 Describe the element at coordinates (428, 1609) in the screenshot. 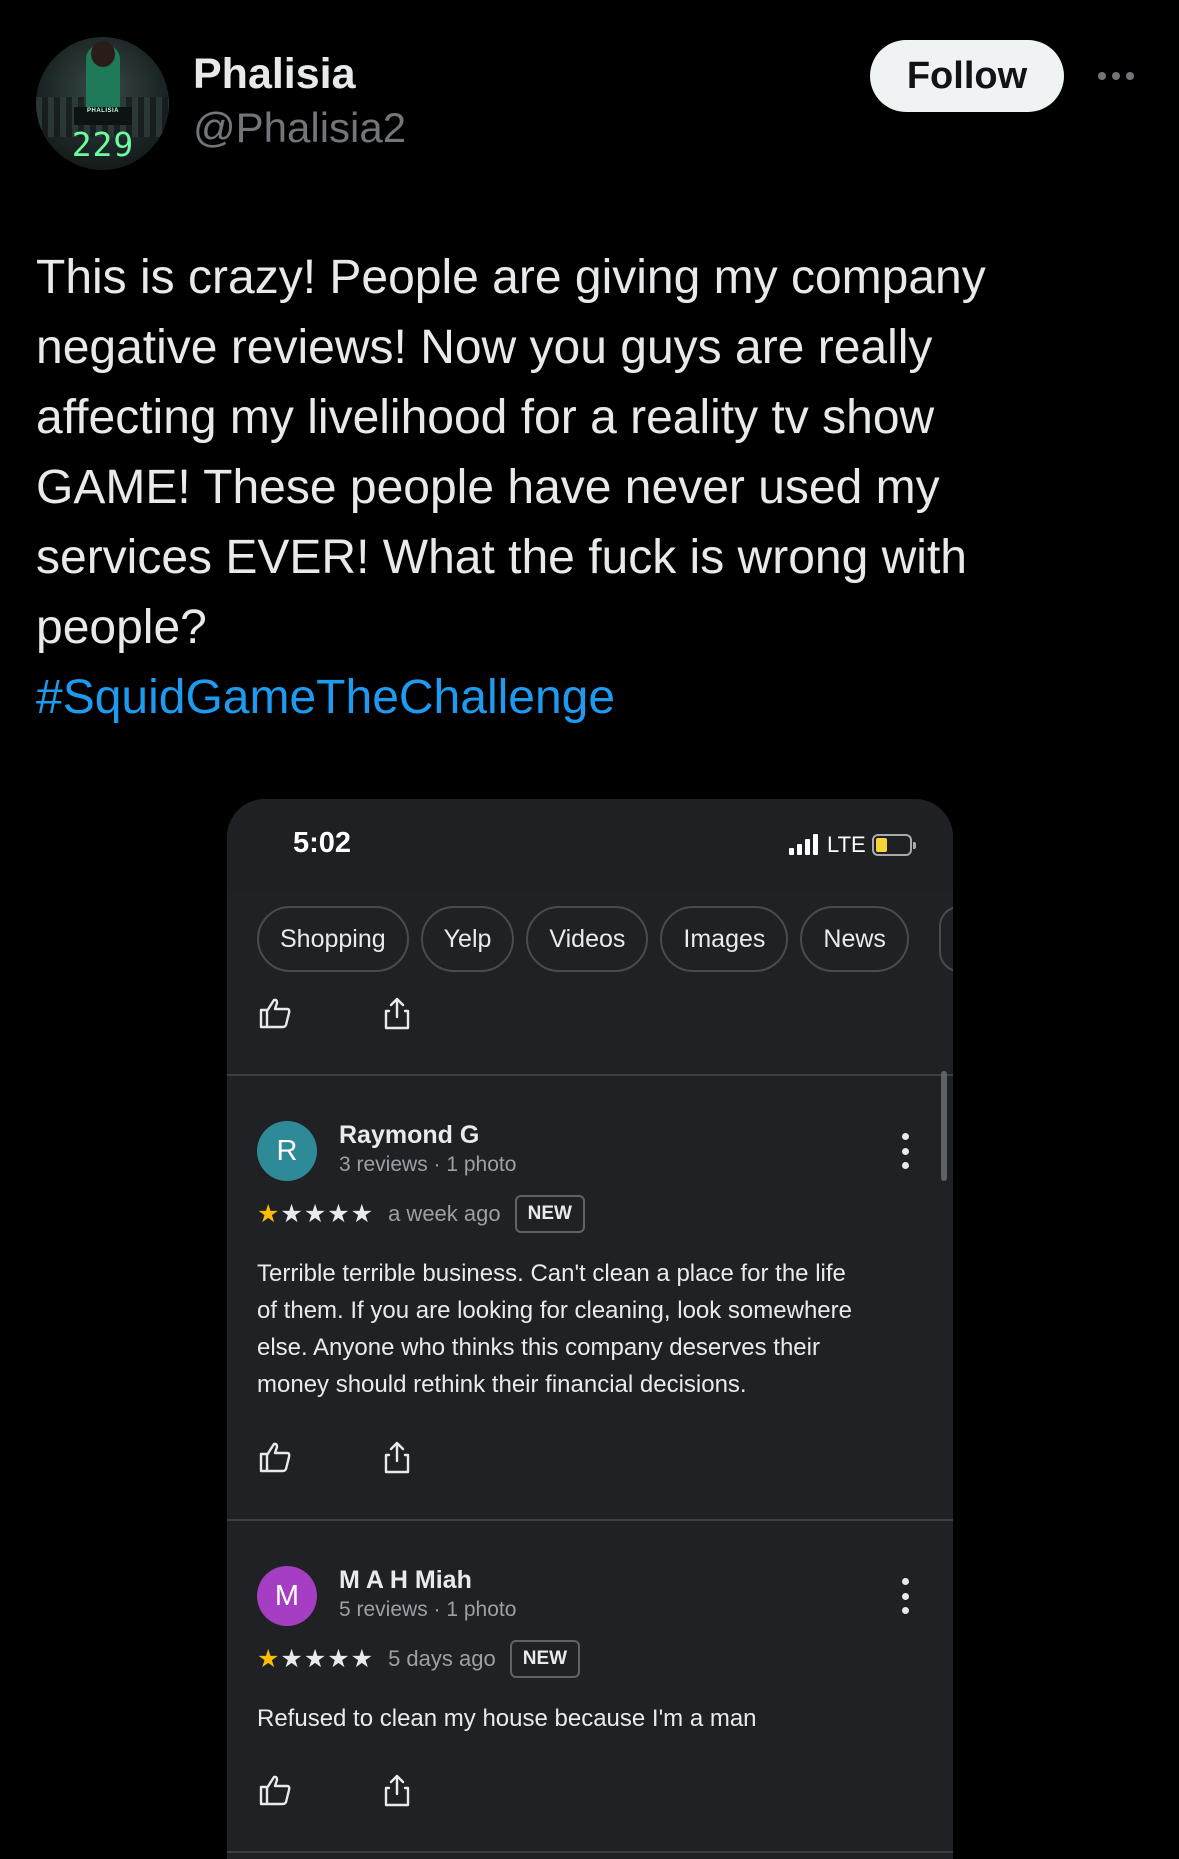

I see `reviewer-meta: 5 reviews · 1 photo` at that location.